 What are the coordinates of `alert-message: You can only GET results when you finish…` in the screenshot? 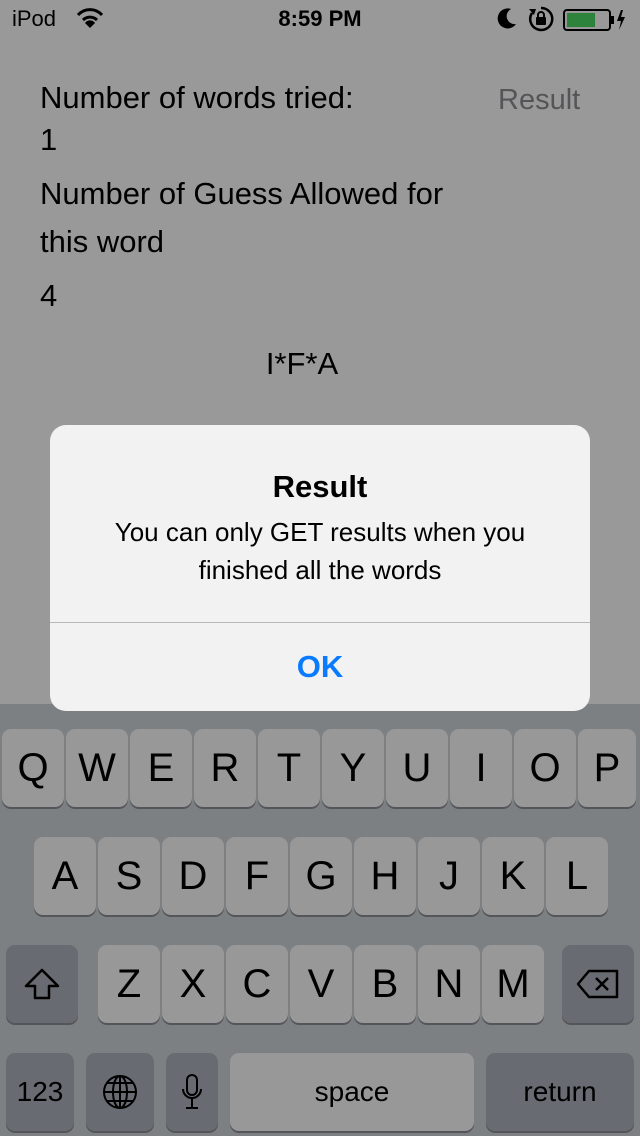 It's located at (320, 551).